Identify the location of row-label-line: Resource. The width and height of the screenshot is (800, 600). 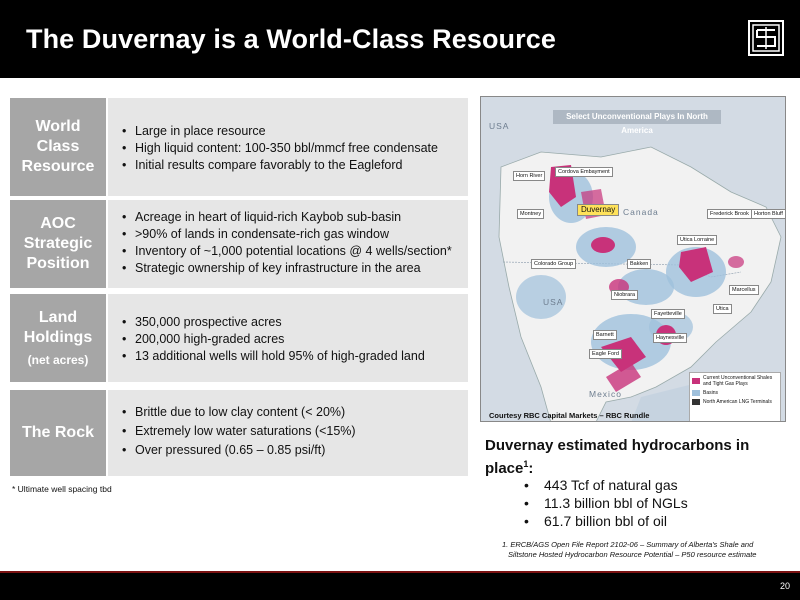
(58, 166).